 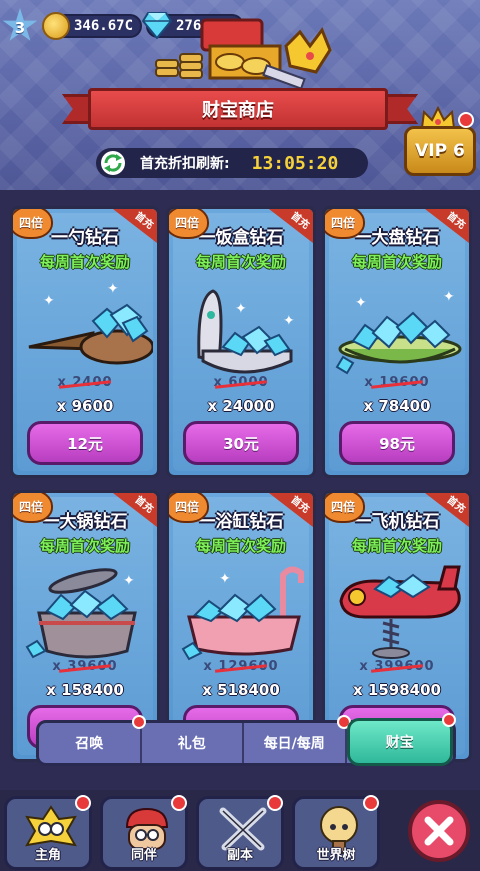 What do you see at coordinates (297, 739) in the screenshot?
I see `tab-daily-weekly: 每日/每周` at bounding box center [297, 739].